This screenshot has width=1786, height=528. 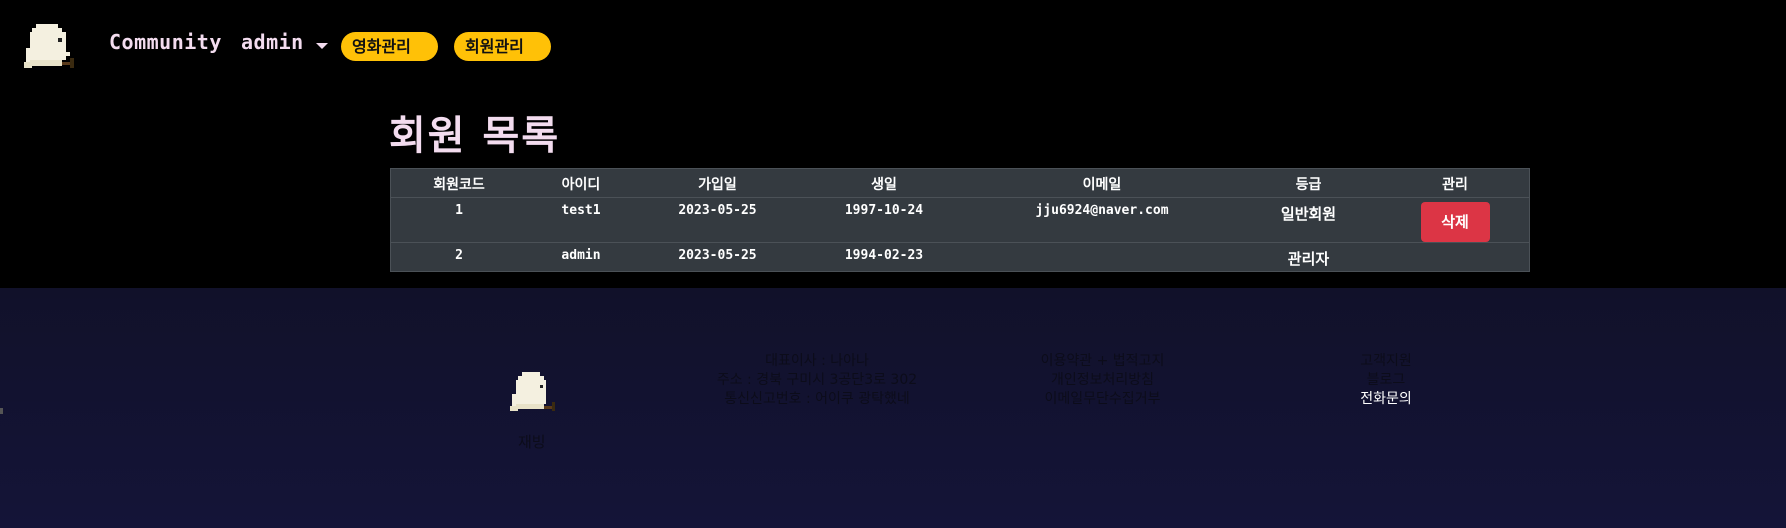 I want to click on cell-id: admin, so click(x=581, y=255).